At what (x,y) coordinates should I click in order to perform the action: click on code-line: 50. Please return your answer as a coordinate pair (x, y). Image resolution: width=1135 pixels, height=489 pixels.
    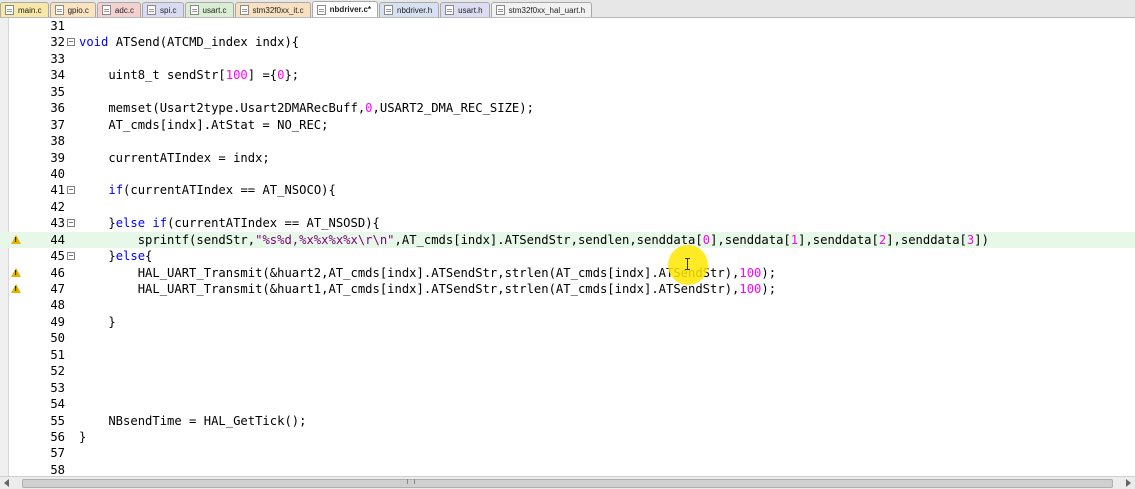
    Looking at the image, I should click on (567, 338).